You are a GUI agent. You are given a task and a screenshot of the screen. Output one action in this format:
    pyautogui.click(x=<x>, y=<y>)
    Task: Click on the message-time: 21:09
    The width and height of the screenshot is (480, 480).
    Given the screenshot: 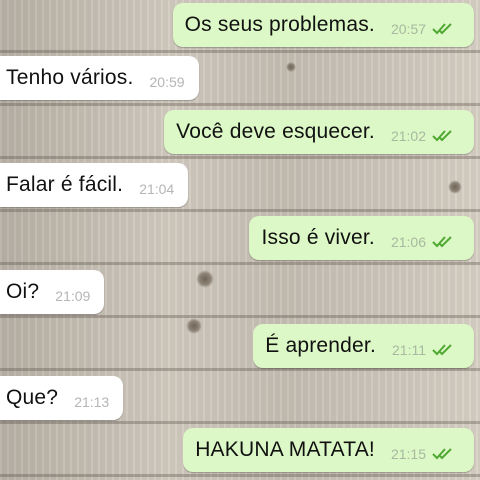 What is the action you would take?
    pyautogui.click(x=73, y=296)
    